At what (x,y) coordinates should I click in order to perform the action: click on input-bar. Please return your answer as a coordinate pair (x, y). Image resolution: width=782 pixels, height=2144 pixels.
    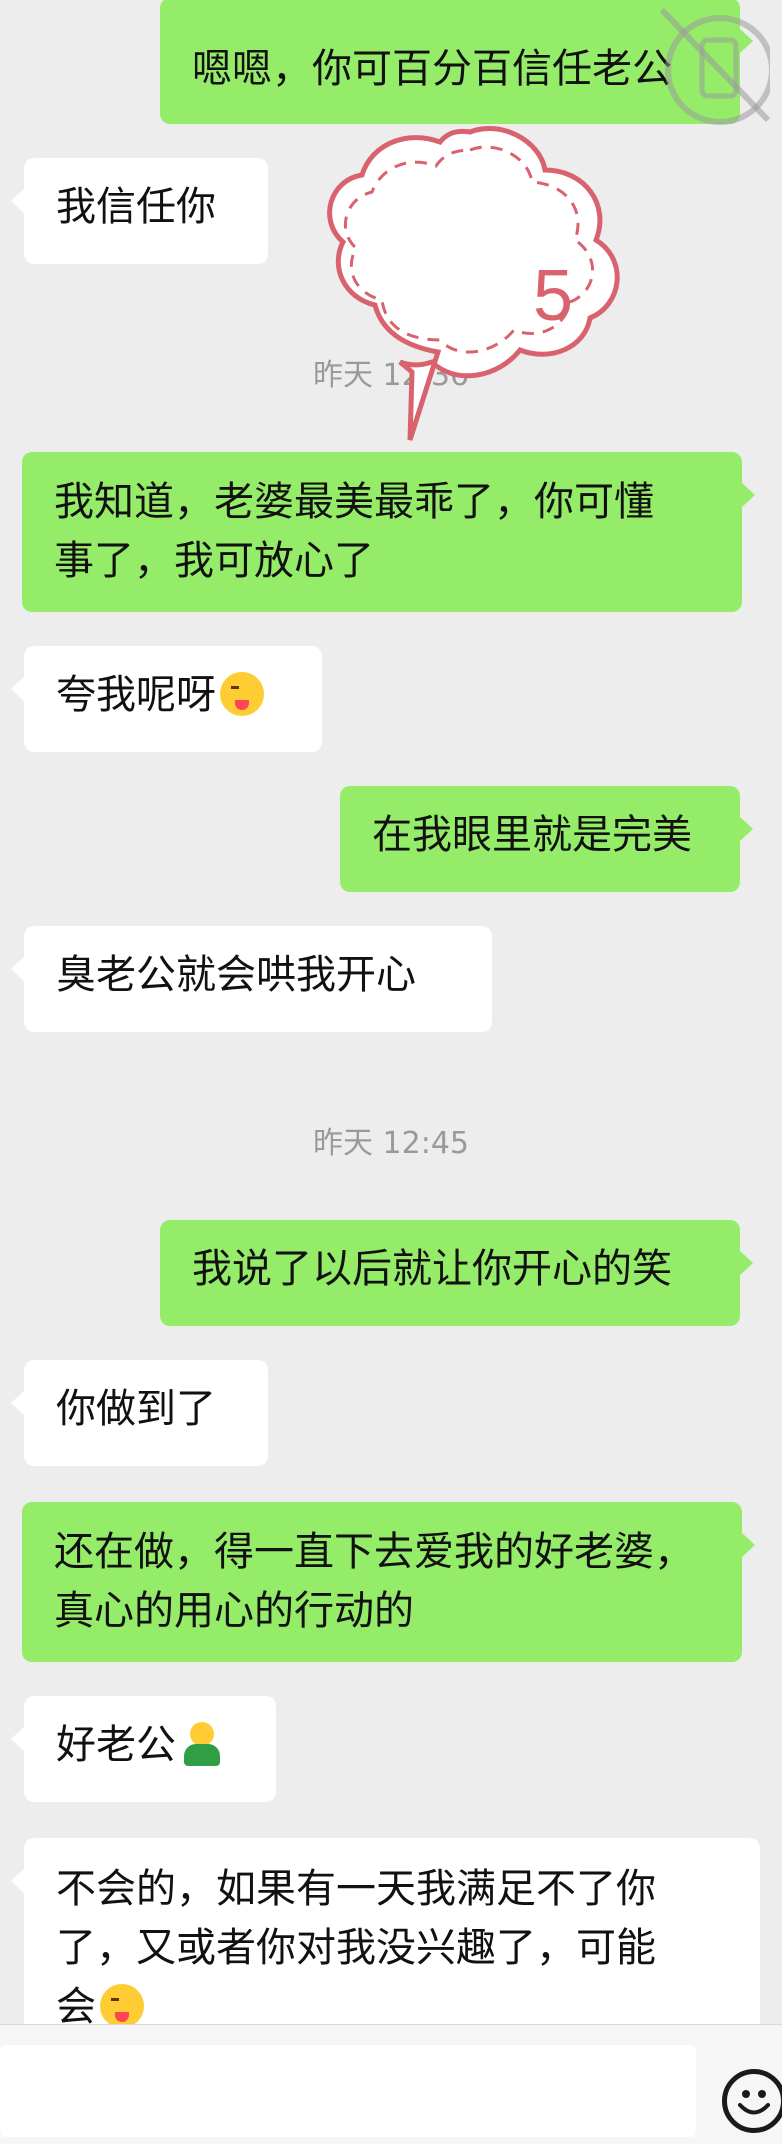
    Looking at the image, I should click on (391, 2084).